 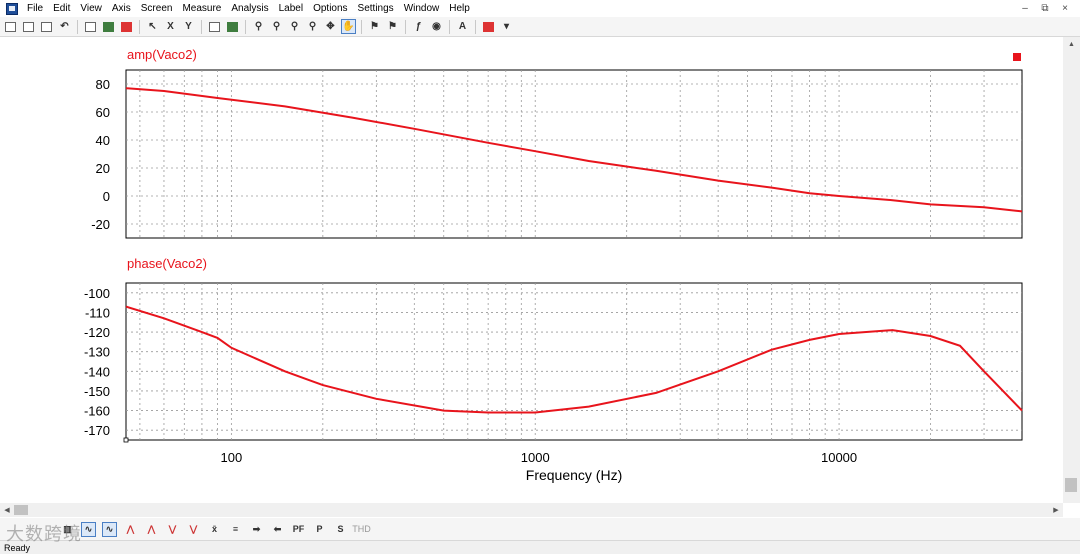 What do you see at coordinates (90, 26) in the screenshot?
I see `zoom-fit-icon` at bounding box center [90, 26].